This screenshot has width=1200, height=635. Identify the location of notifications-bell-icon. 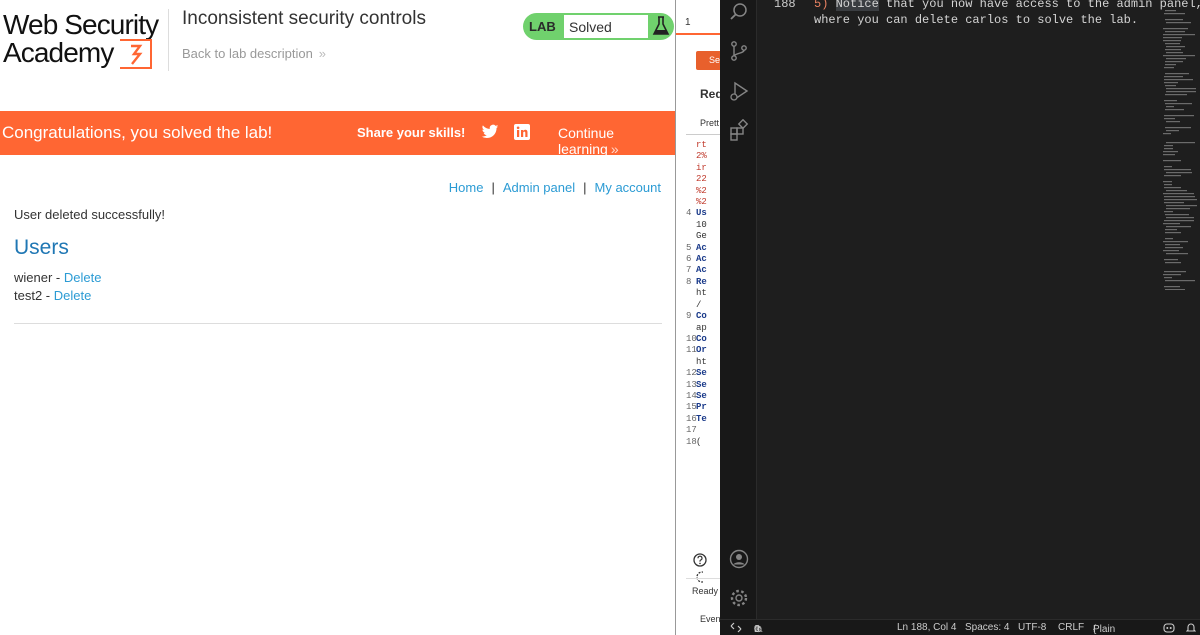
(1191, 628).